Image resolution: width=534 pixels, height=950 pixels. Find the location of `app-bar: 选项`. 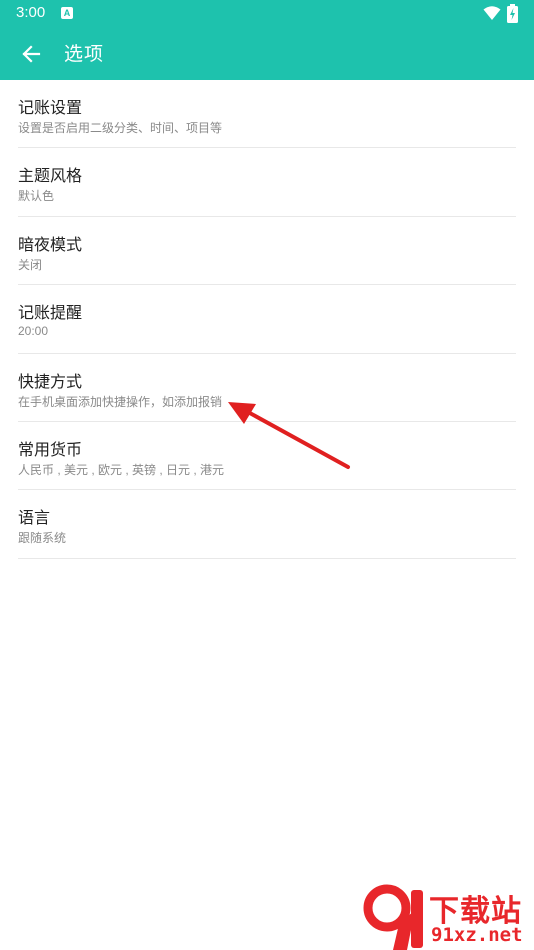

app-bar: 选项 is located at coordinates (267, 54).